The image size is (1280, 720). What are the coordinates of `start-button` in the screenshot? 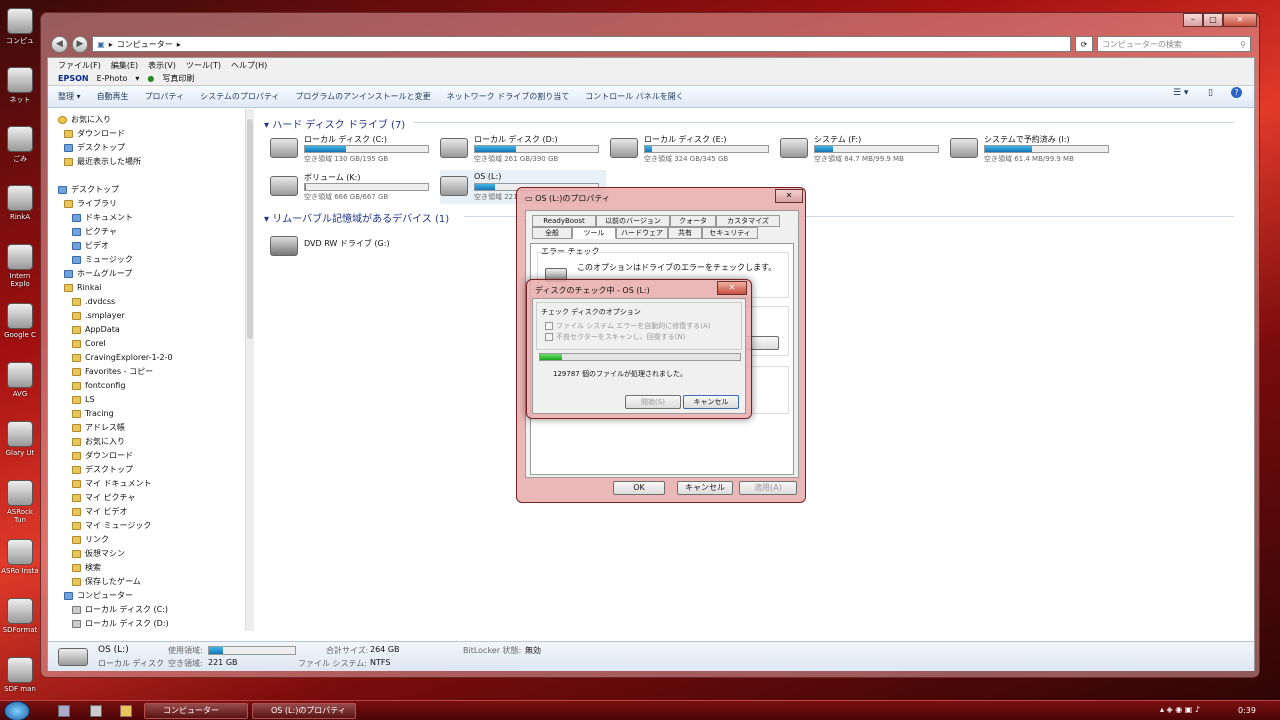 It's located at (17, 710).